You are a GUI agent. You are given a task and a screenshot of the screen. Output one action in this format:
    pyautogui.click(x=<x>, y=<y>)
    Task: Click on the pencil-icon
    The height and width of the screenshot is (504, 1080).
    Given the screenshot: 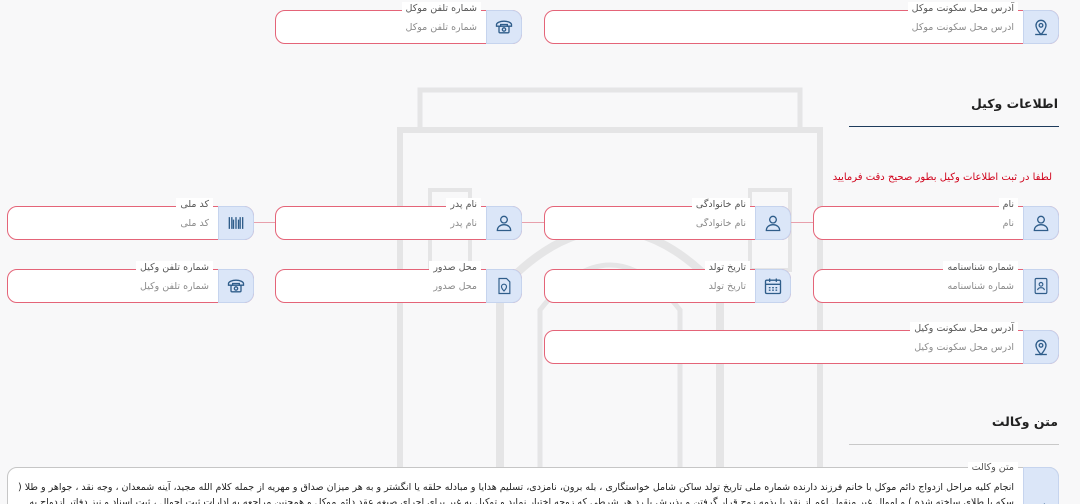 What is the action you would take?
    pyautogui.click(x=1041, y=485)
    